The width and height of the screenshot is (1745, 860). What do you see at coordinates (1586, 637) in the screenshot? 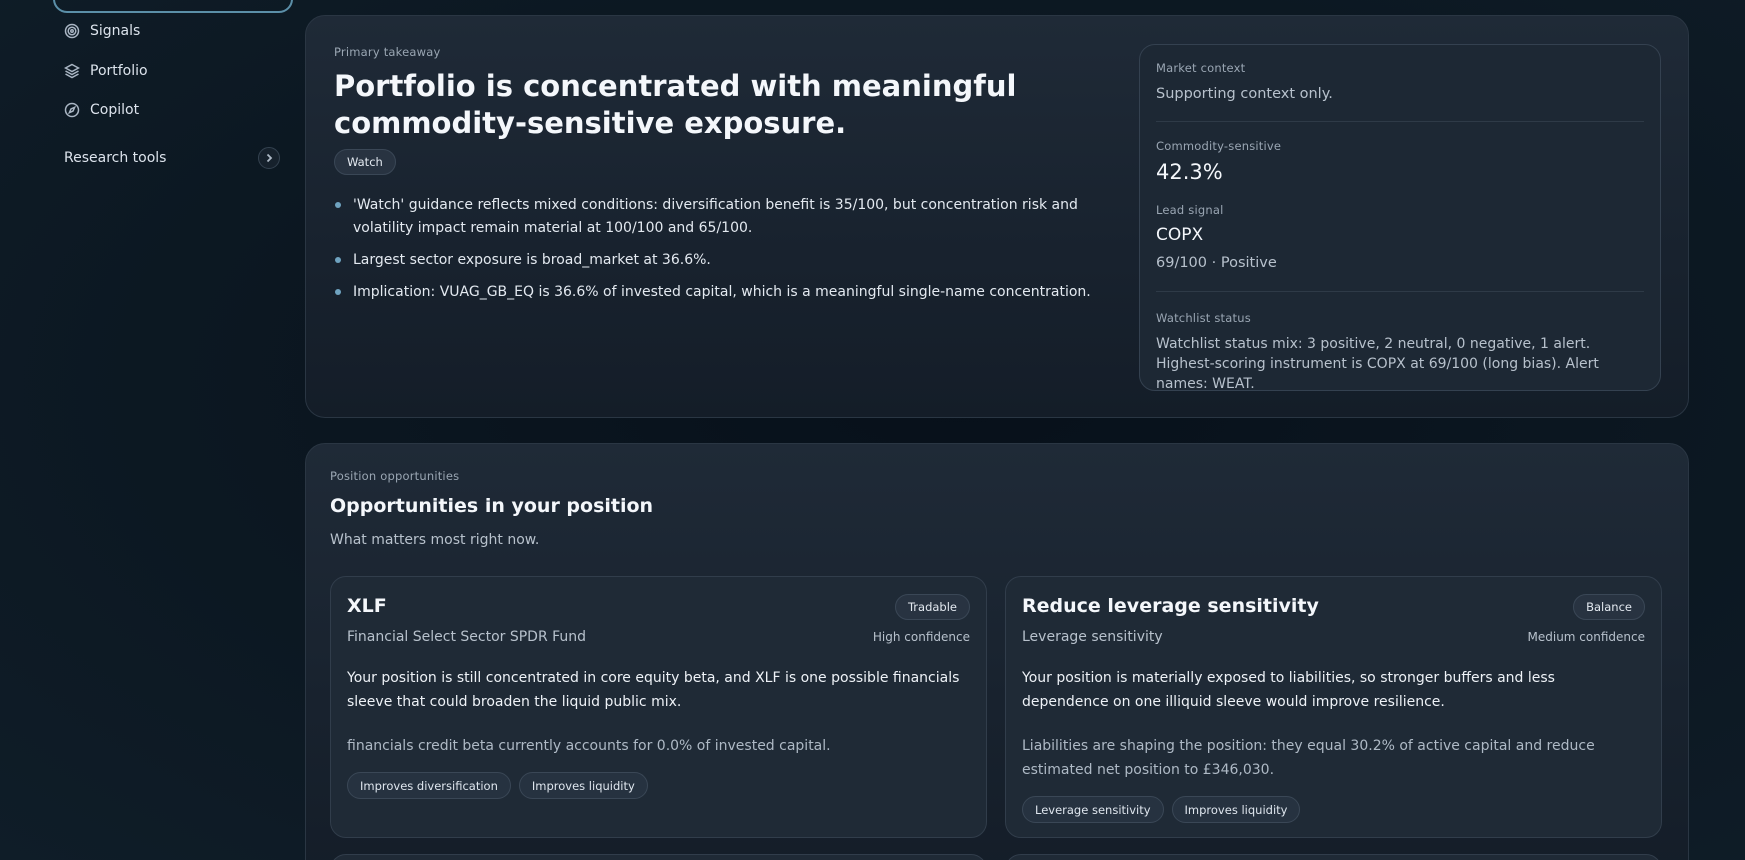
I see `confidence-label: Medium confidence` at bounding box center [1586, 637].